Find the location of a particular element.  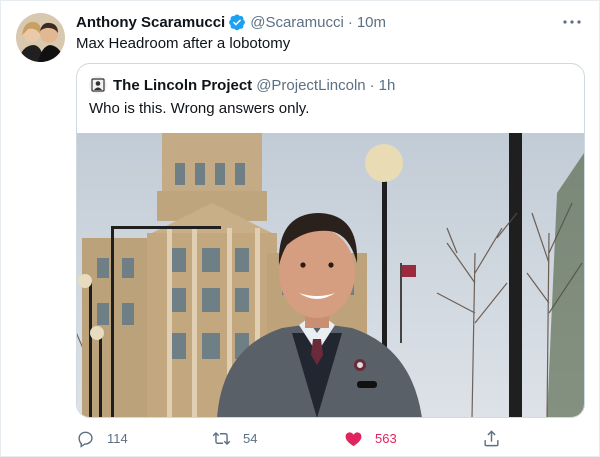

quoted-tweet-text: Who is this. Wrong answers only. is located at coordinates (199, 108).